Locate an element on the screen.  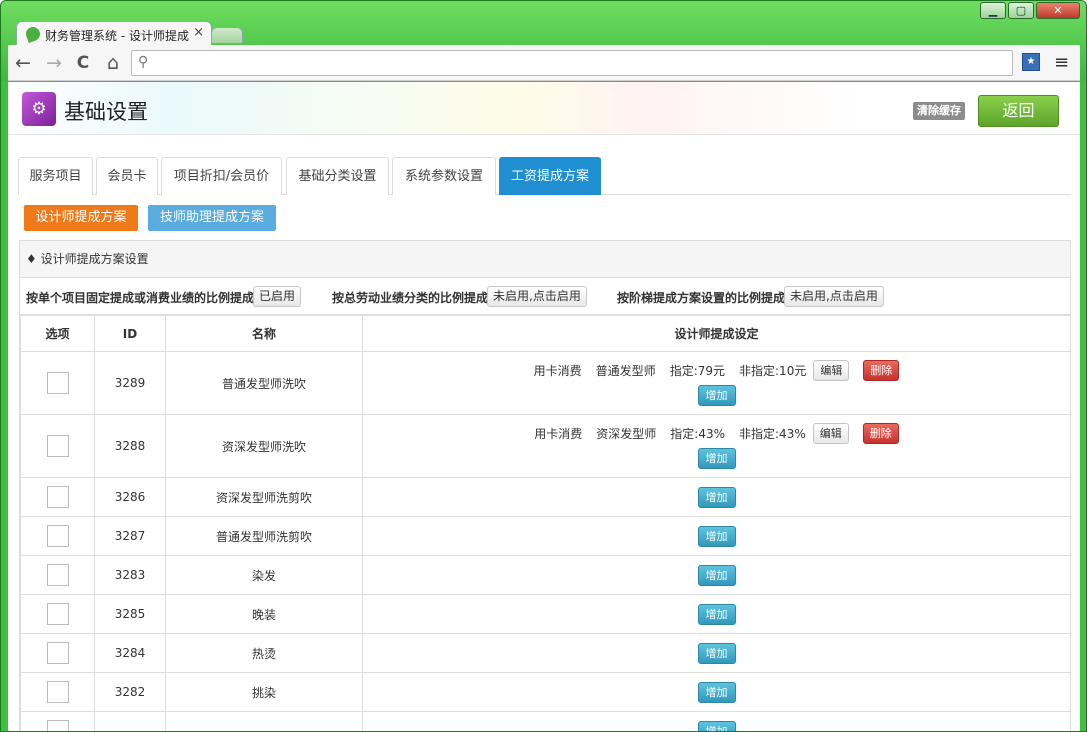
tab-category-settings: 基础分类设置 is located at coordinates (337, 176).